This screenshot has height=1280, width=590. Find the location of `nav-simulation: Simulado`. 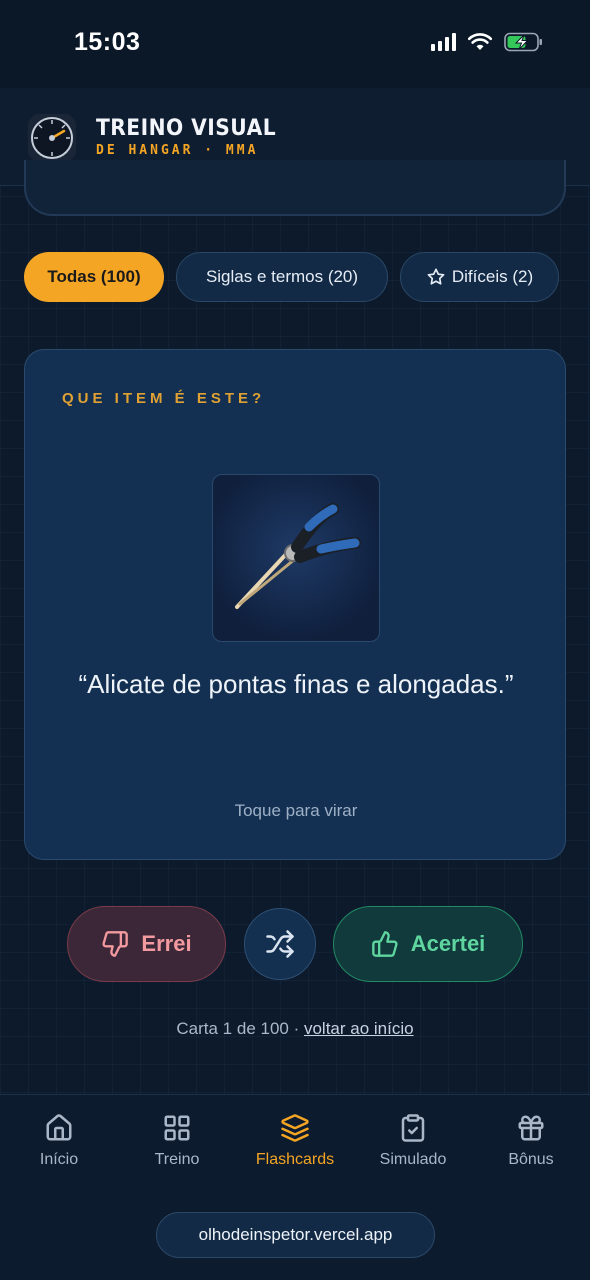

nav-simulation: Simulado is located at coordinates (413, 1141).